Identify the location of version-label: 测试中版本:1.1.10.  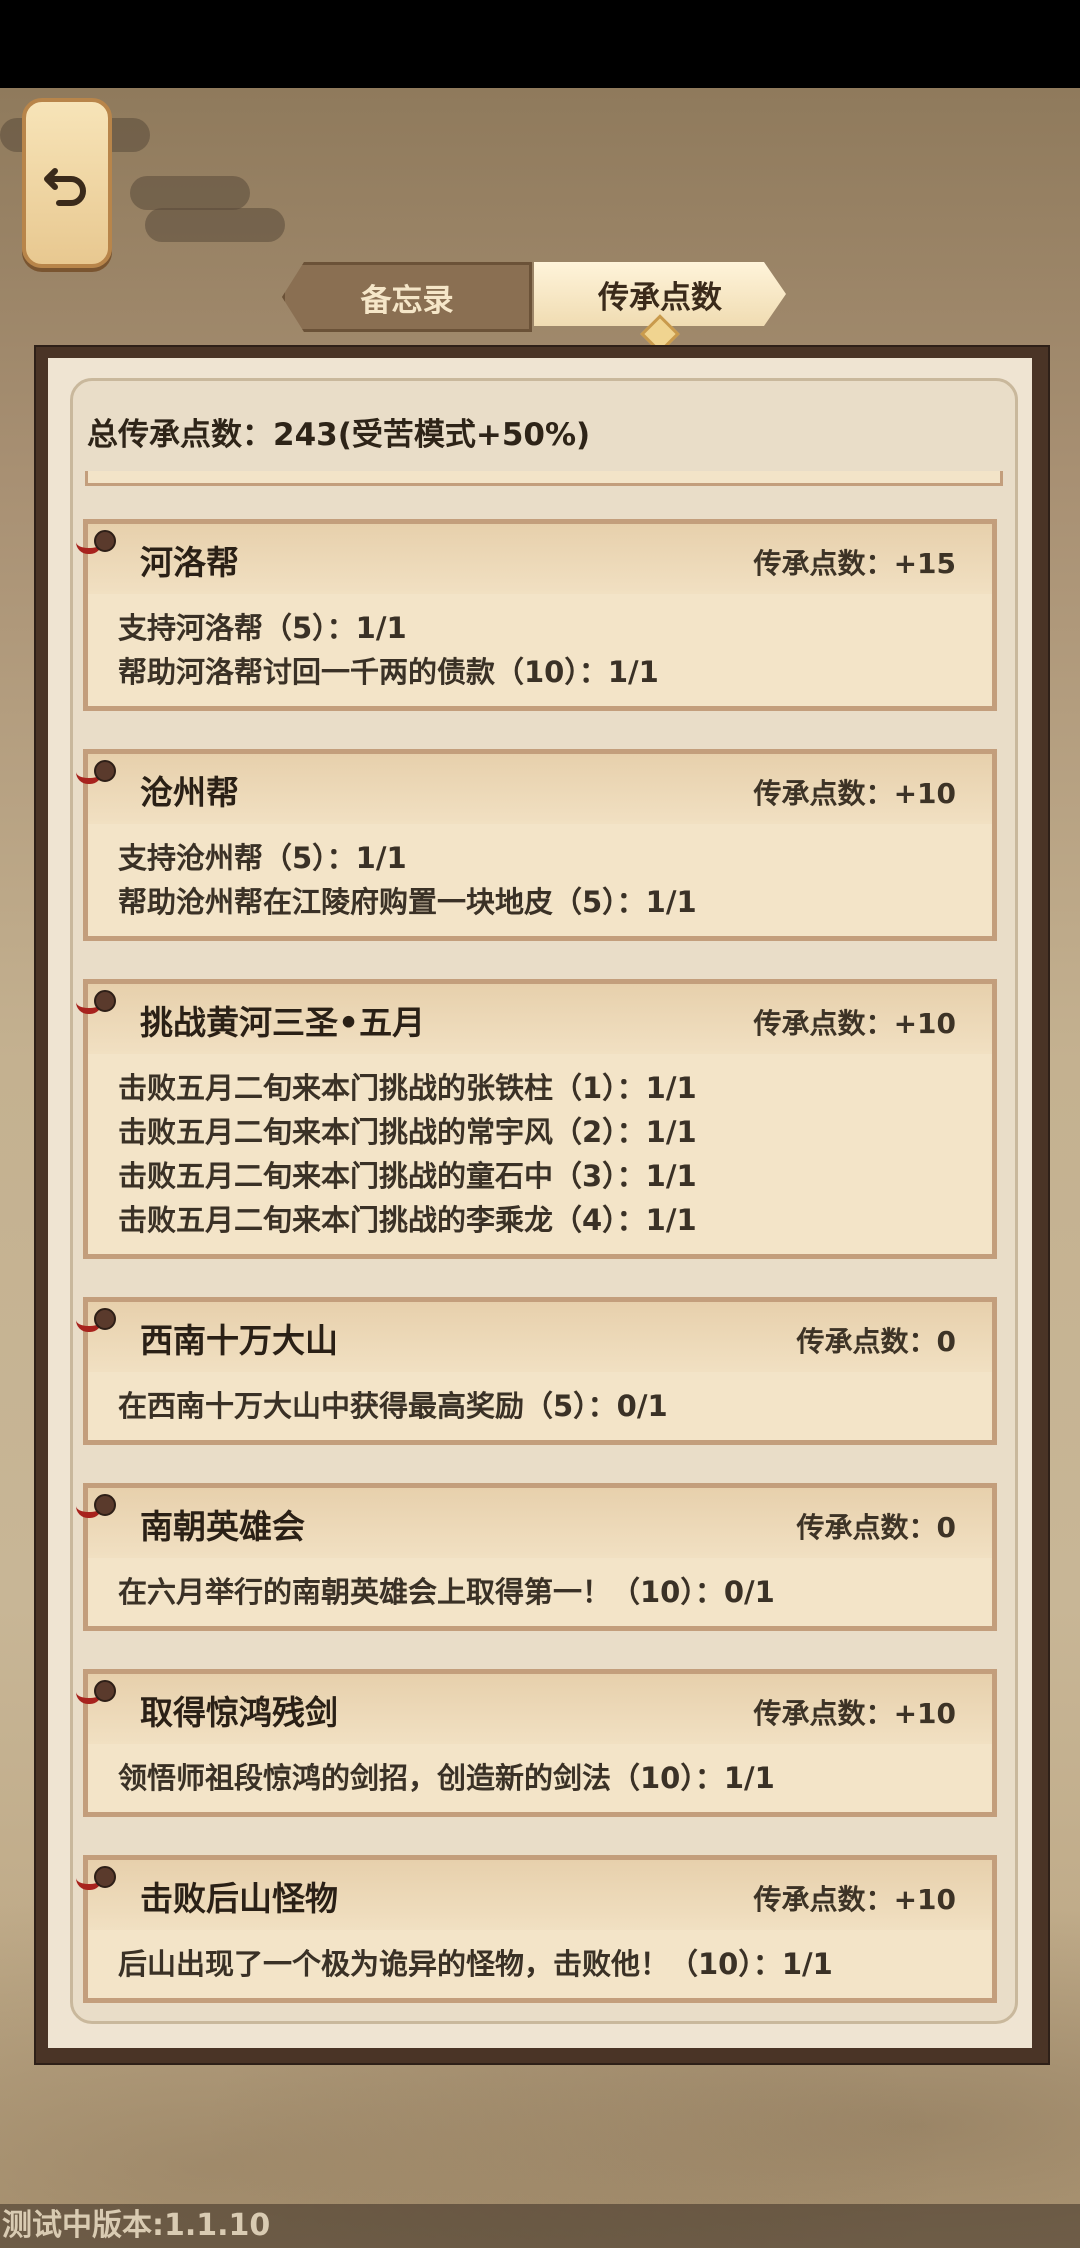
(540, 2226).